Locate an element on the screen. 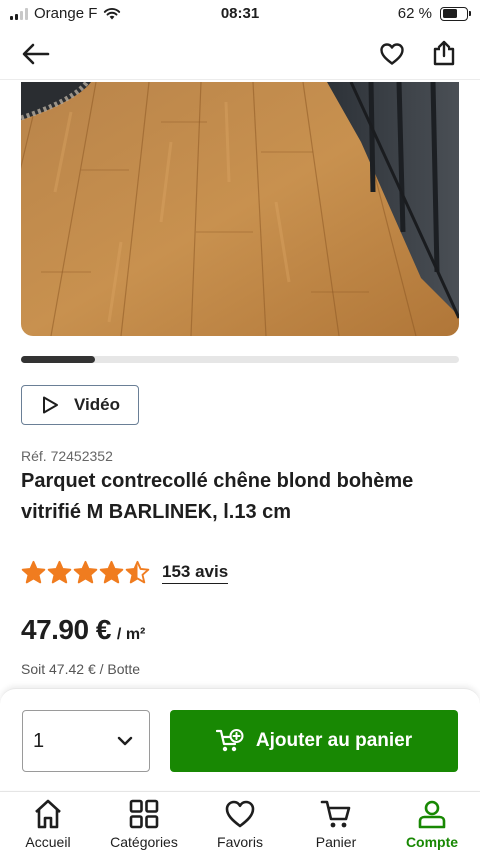 The image size is (480, 854). tab-panier: Panier is located at coordinates (336, 823).